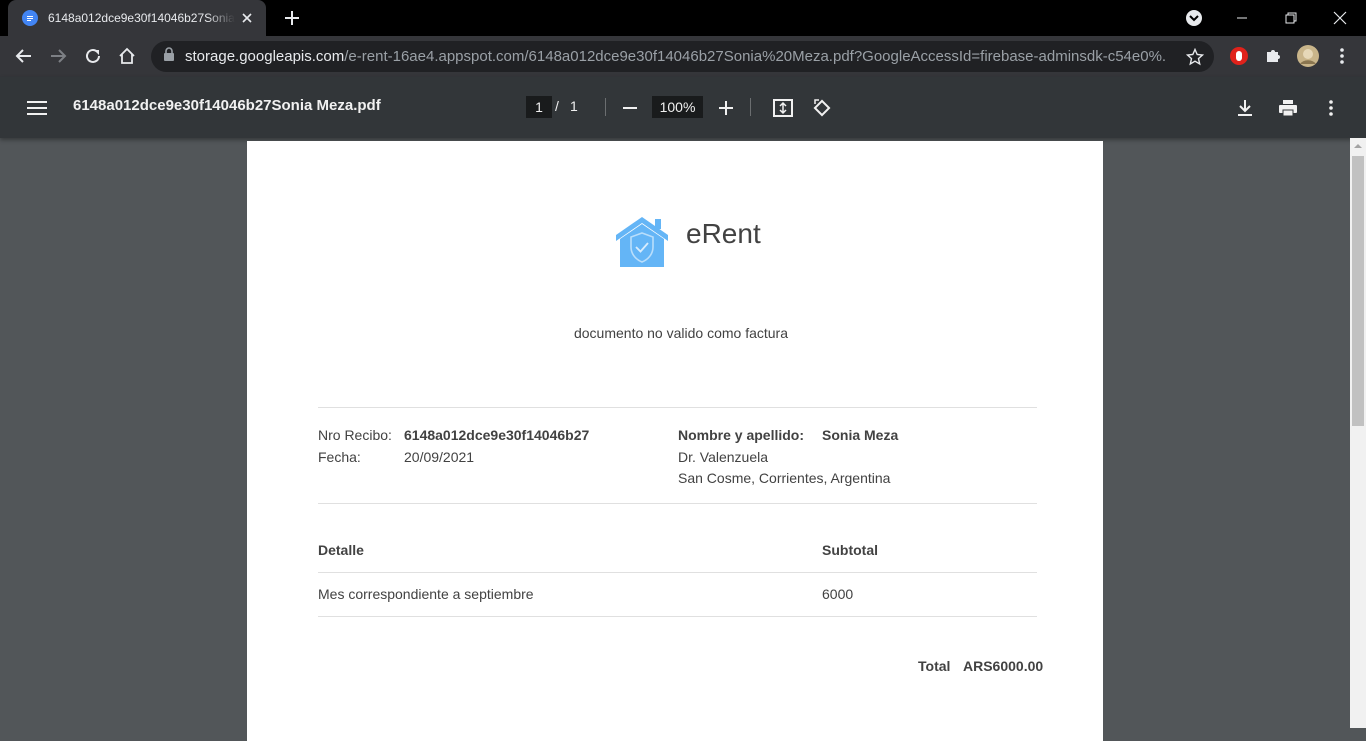 The width and height of the screenshot is (1366, 741). Describe the element at coordinates (723, 457) in the screenshot. I see `address-line-1: Dr. Valenzuela` at that location.